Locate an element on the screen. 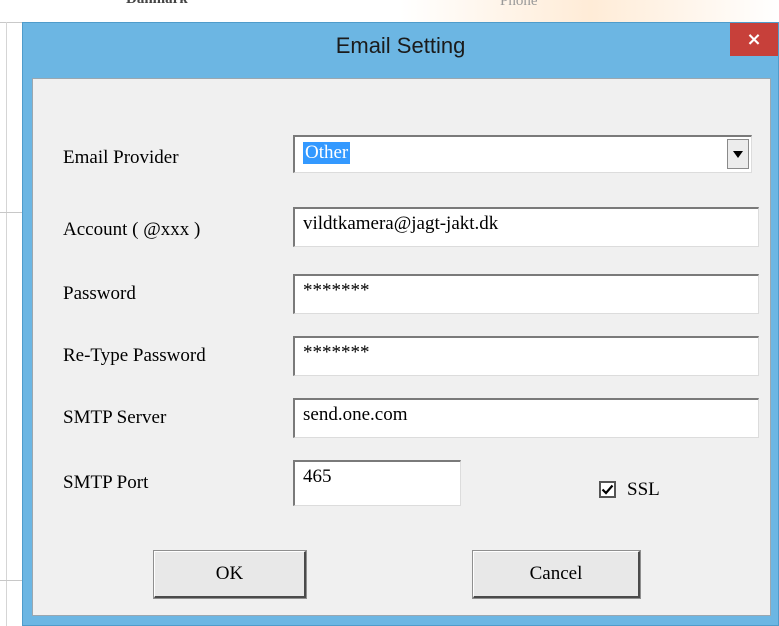 The width and height of the screenshot is (779, 626). account-input: vildtkamera@jagt-jakt.dk is located at coordinates (526, 227).